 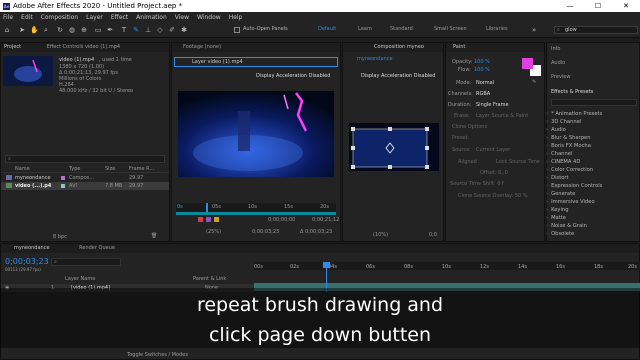 What do you see at coordinates (160, 30) in the screenshot?
I see `eraser-tool-icon: ◇` at bounding box center [160, 30].